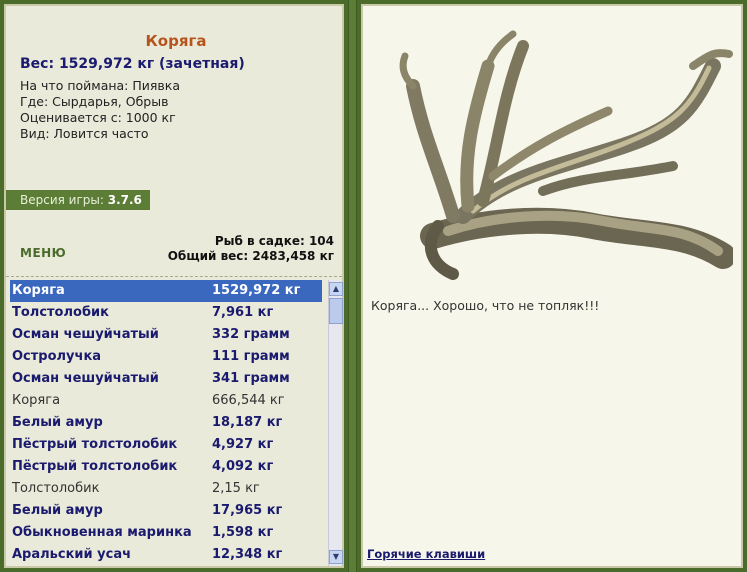  Describe the element at coordinates (167, 401) in the screenshot. I see `catch-list-item: Коряга 666,544 кг` at that location.